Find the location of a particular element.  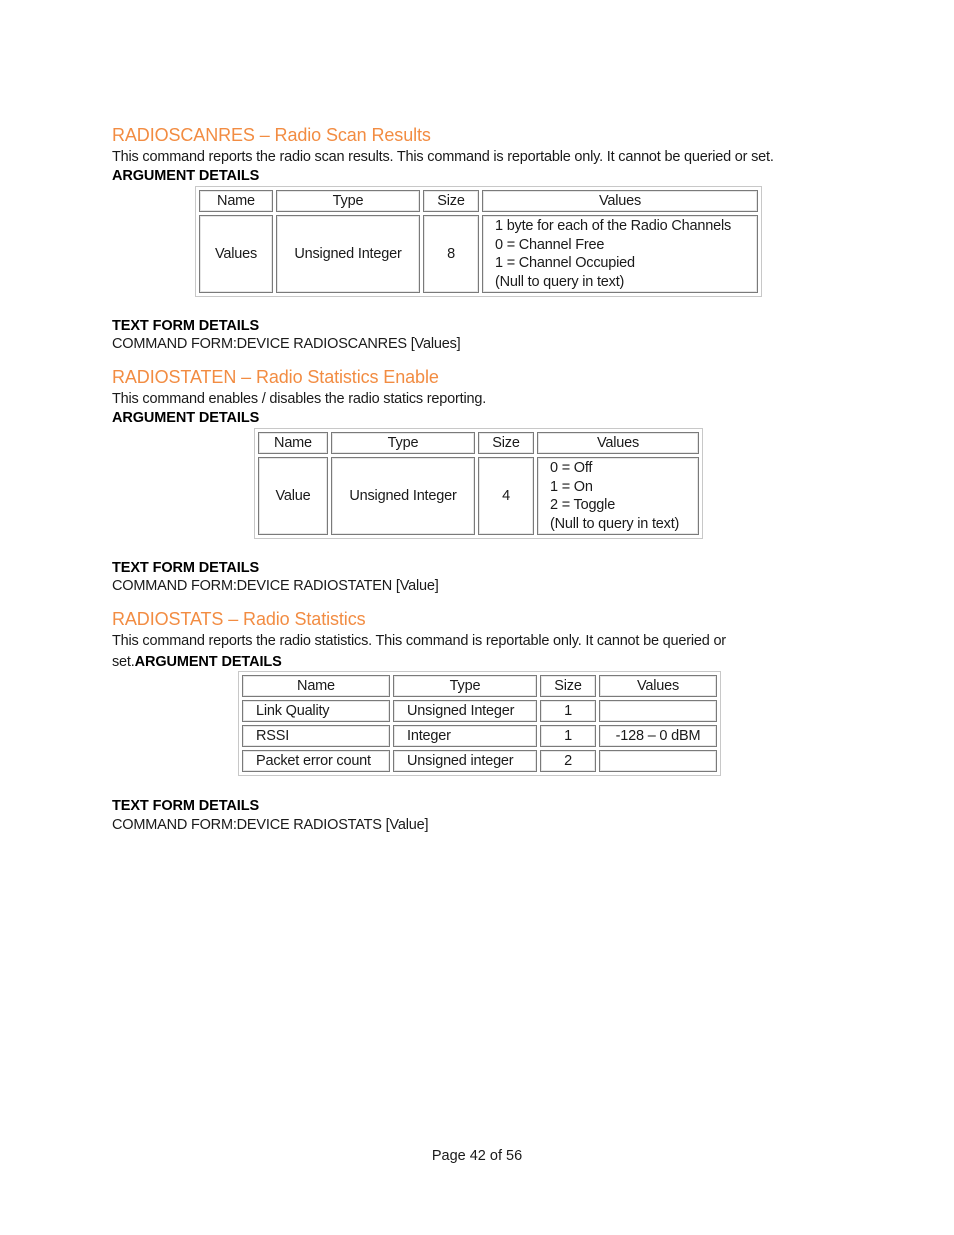

page-number: Page 42 of 56 is located at coordinates (477, 1156).